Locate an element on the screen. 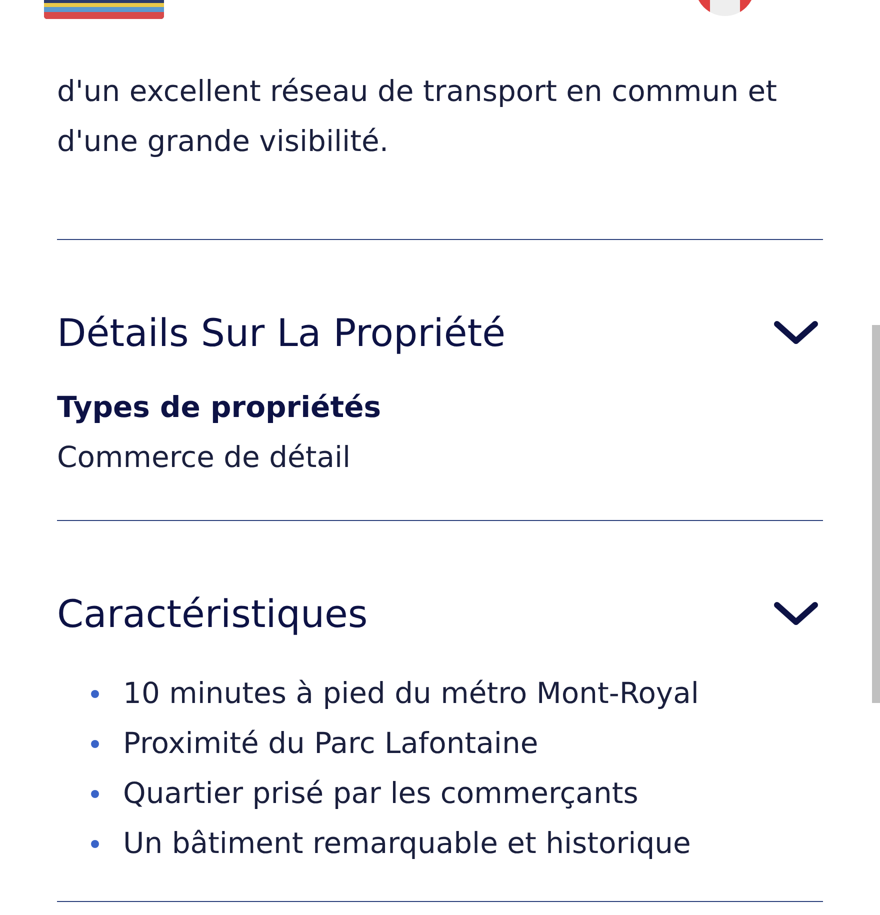 The image size is (880, 915). section-heading: Caractéristiques is located at coordinates (212, 614).